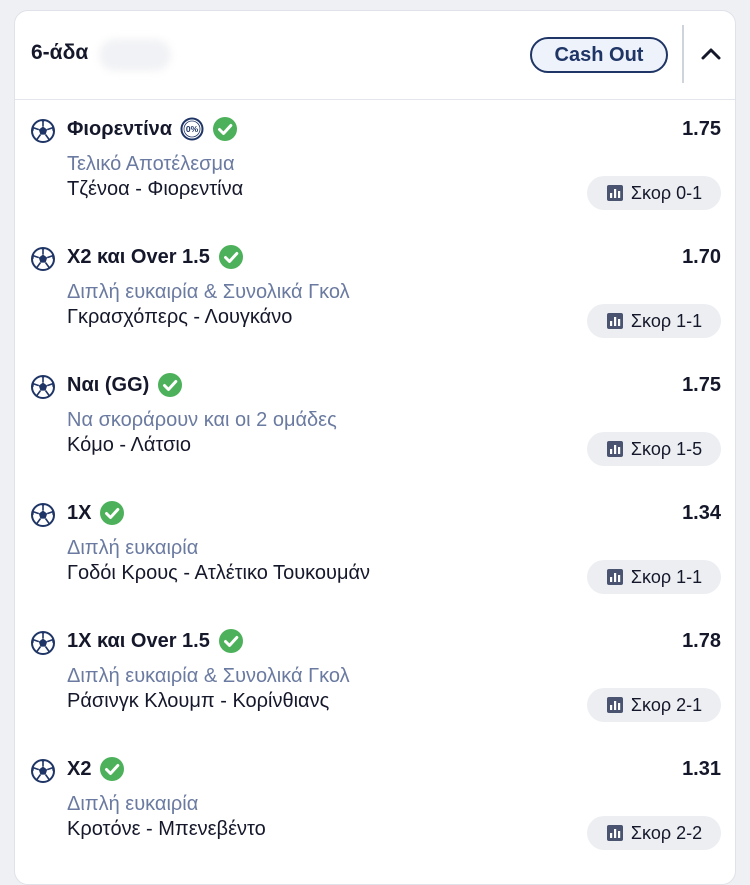  I want to click on header-divider, so click(683, 54).